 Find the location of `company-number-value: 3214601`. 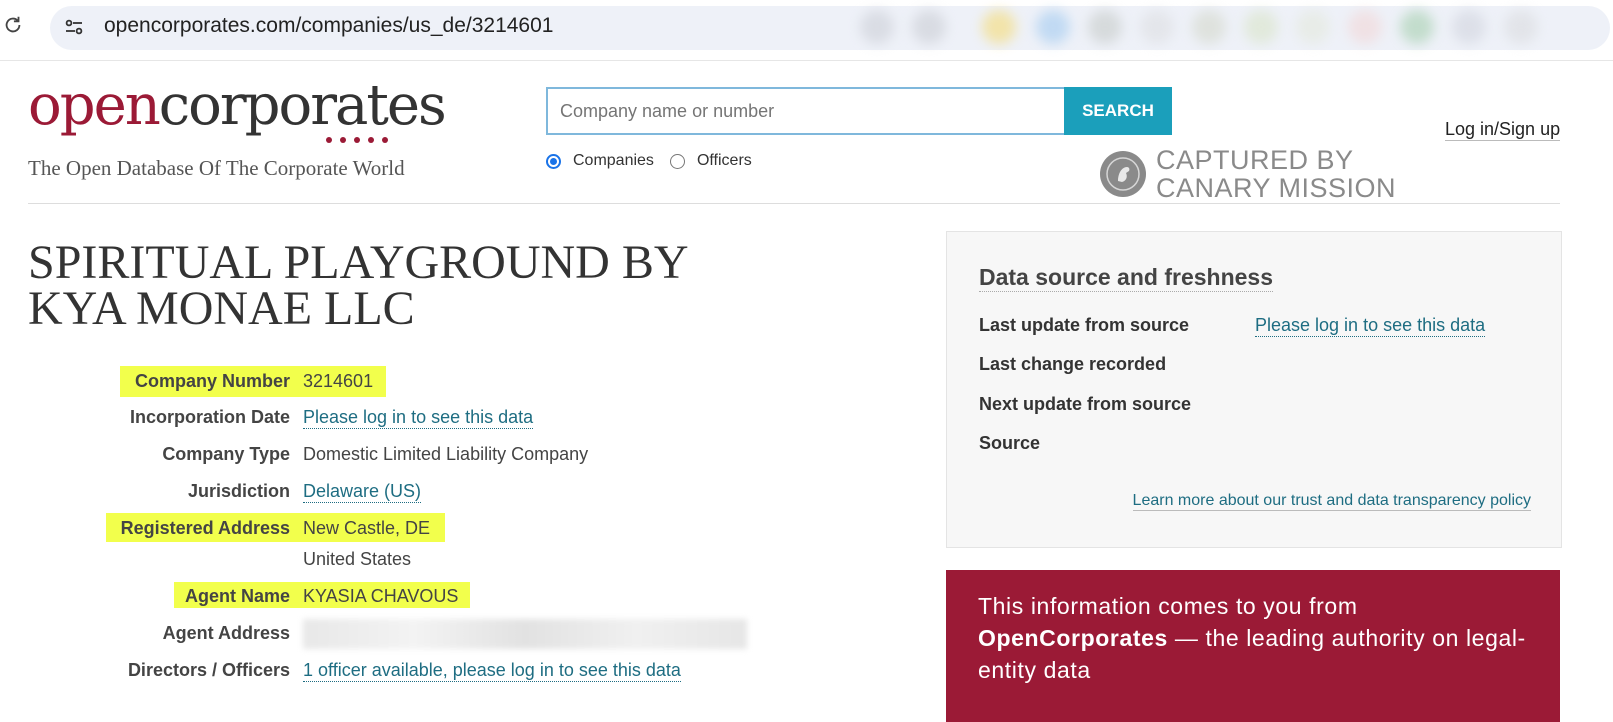

company-number-value: 3214601 is located at coordinates (338, 381).